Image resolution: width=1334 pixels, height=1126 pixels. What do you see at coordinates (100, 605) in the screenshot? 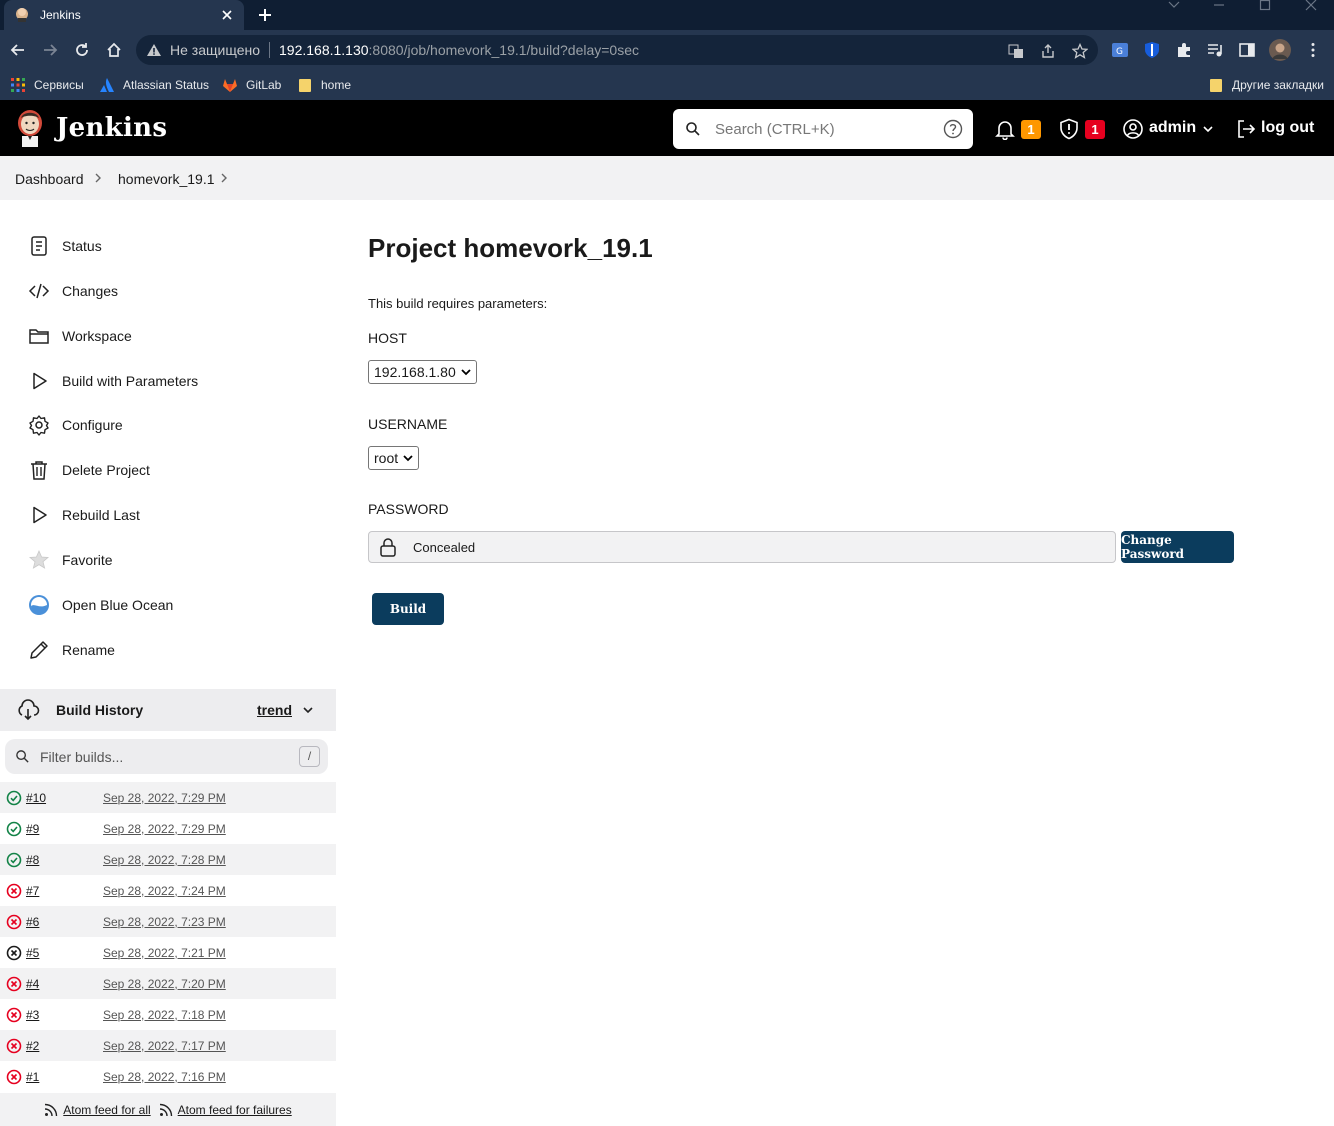
I see `sidebar-item-open-blue-ocean: Open Blue Ocean` at bounding box center [100, 605].